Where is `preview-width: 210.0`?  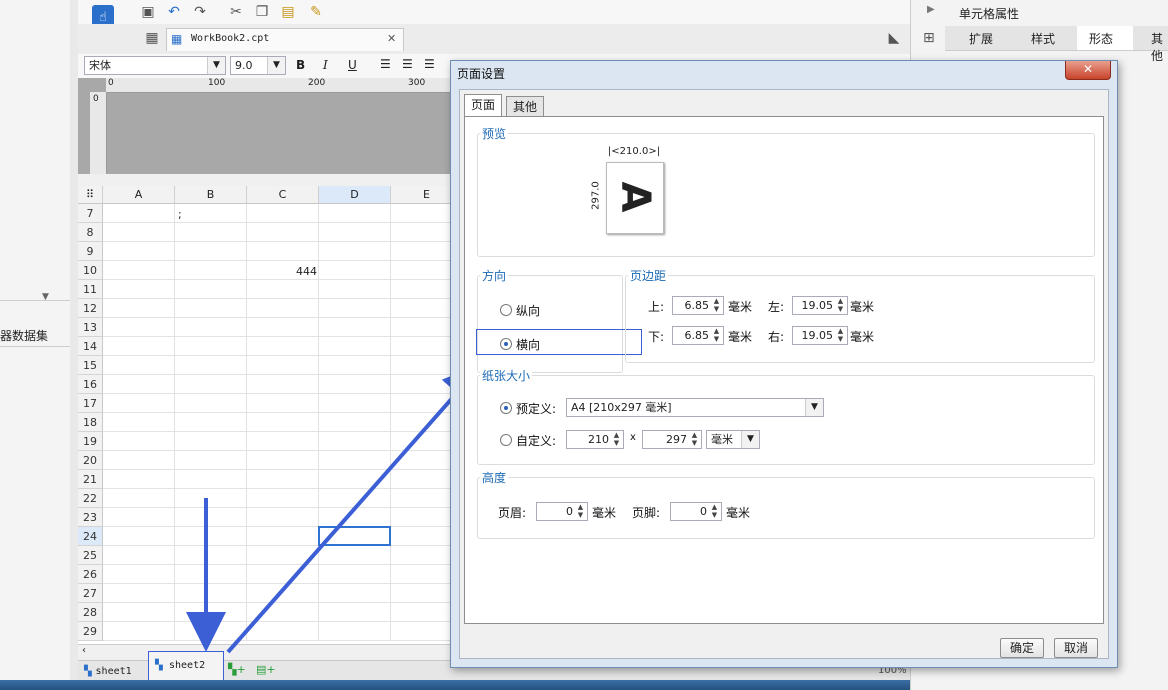 preview-width: 210.0 is located at coordinates (634, 151).